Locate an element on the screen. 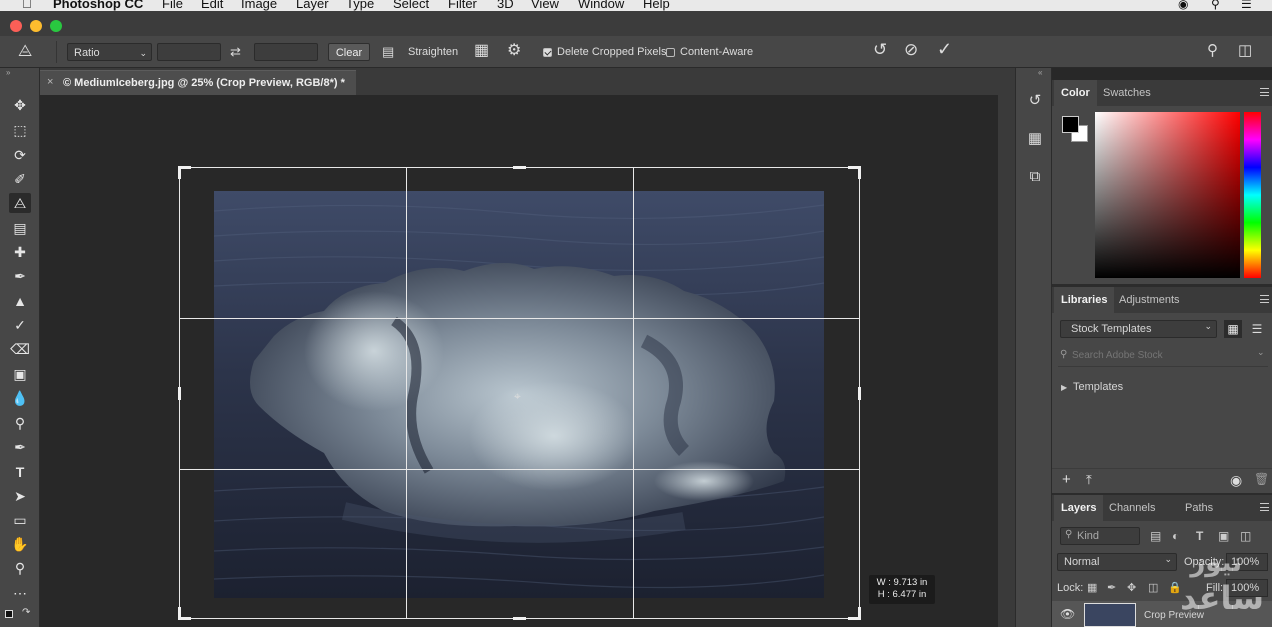 This screenshot has height=627, width=1272. crop-handle-top-left is located at coordinates (184, 172).